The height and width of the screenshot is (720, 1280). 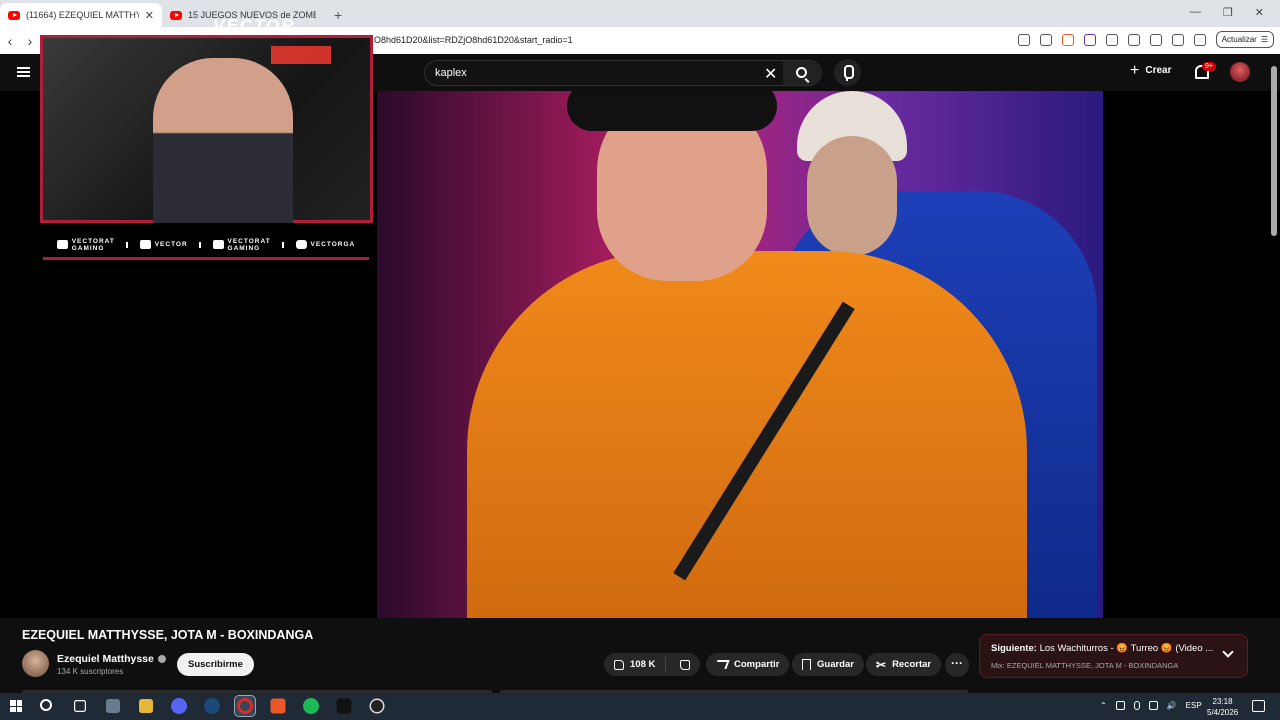 What do you see at coordinates (1195, 12) in the screenshot?
I see `minimize-icon: —` at bounding box center [1195, 12].